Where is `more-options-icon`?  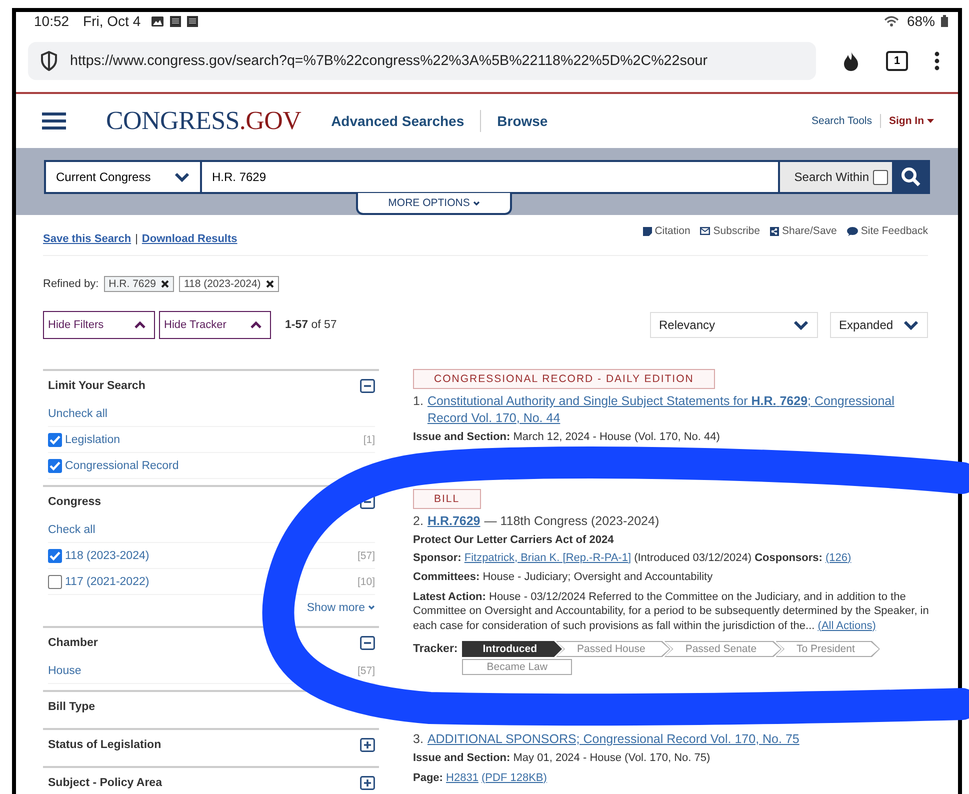
more-options-icon is located at coordinates (937, 61).